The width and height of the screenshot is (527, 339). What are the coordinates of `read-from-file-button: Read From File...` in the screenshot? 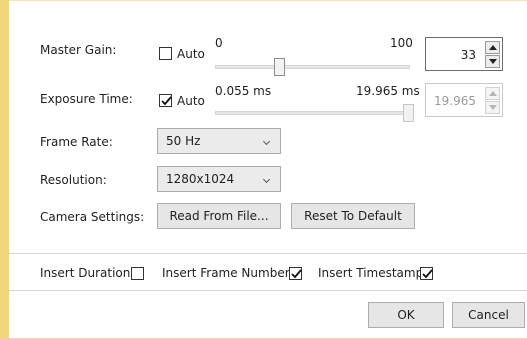 It's located at (219, 216).